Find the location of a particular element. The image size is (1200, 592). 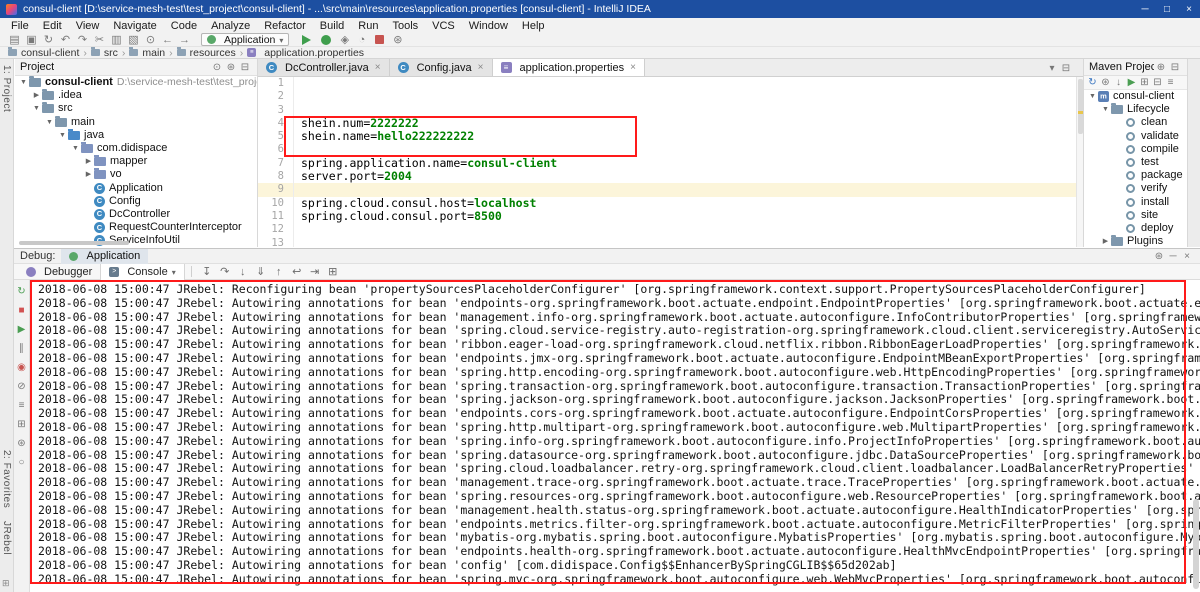

maven-item-package: package is located at coordinates (1135, 175).